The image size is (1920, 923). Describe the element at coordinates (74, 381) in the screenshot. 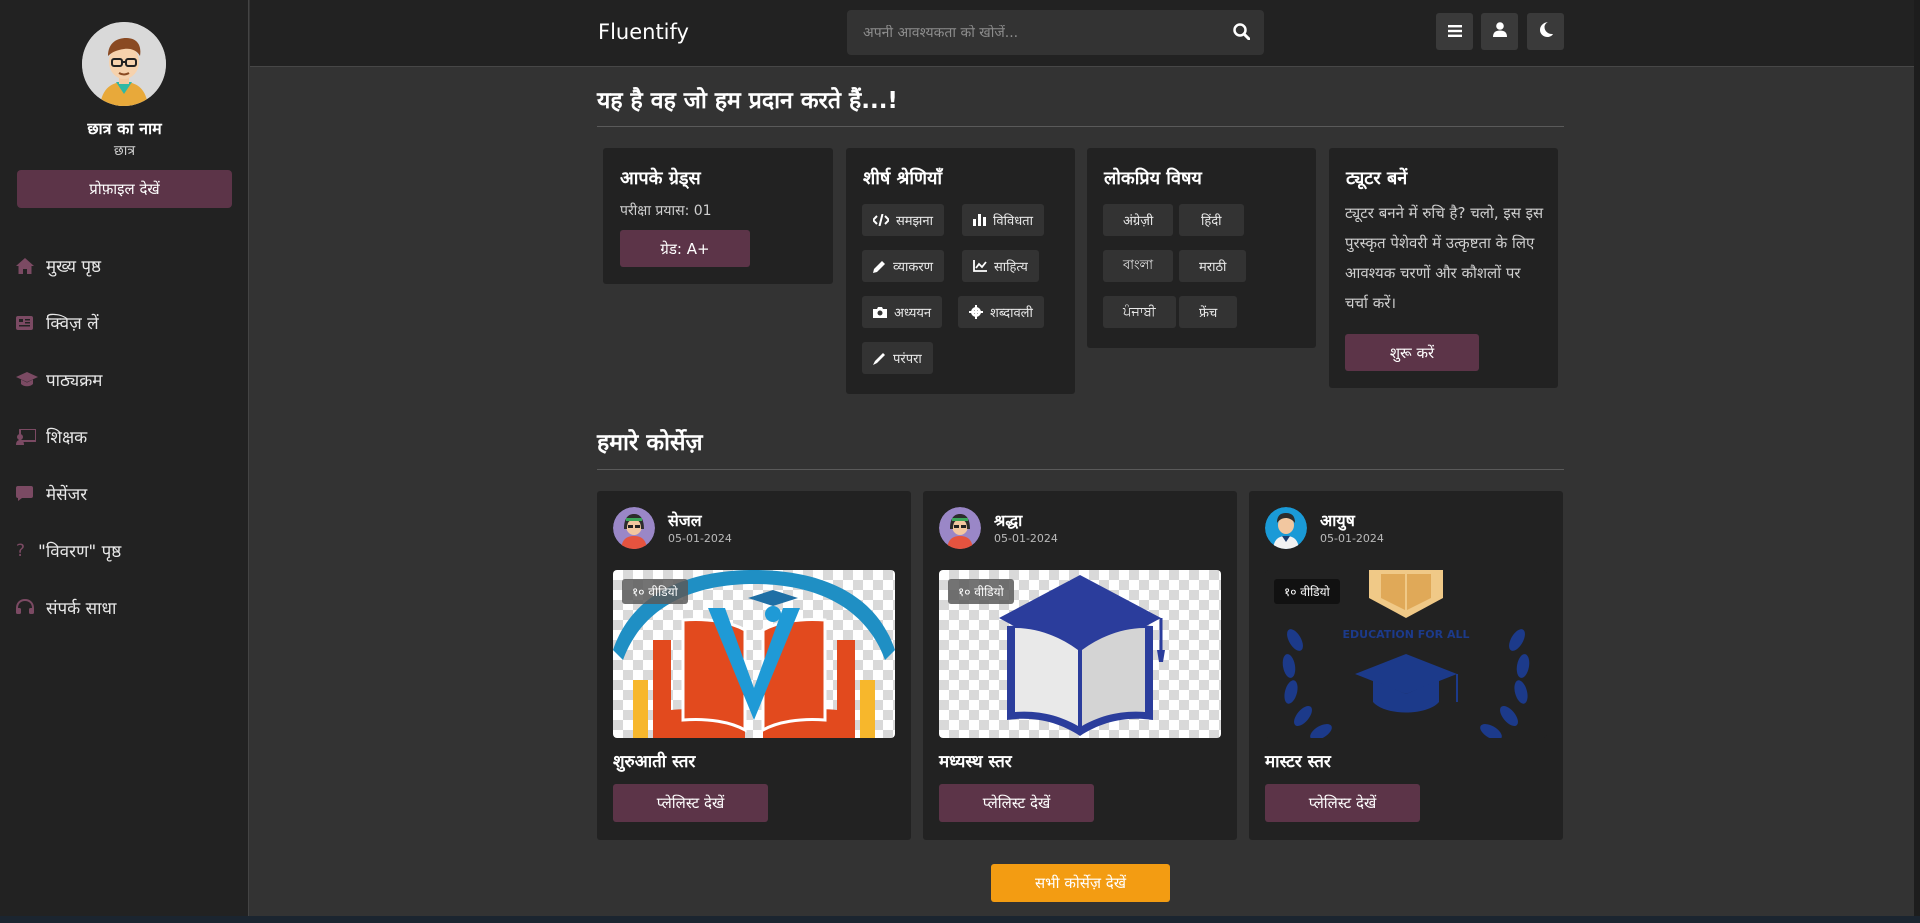

I see `sidebar-item-label: पाठ्यक्रम` at that location.